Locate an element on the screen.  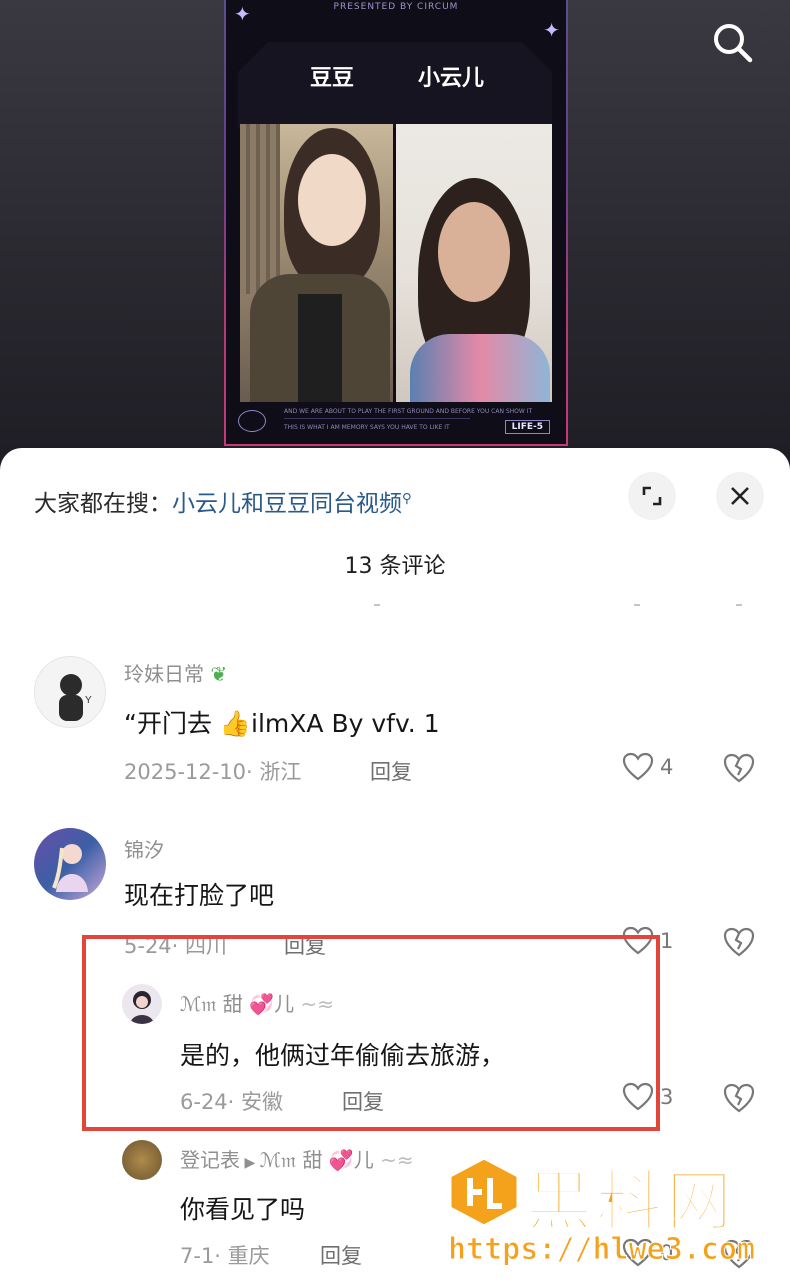
svg-text: Y is located at coordinates (88, 700).